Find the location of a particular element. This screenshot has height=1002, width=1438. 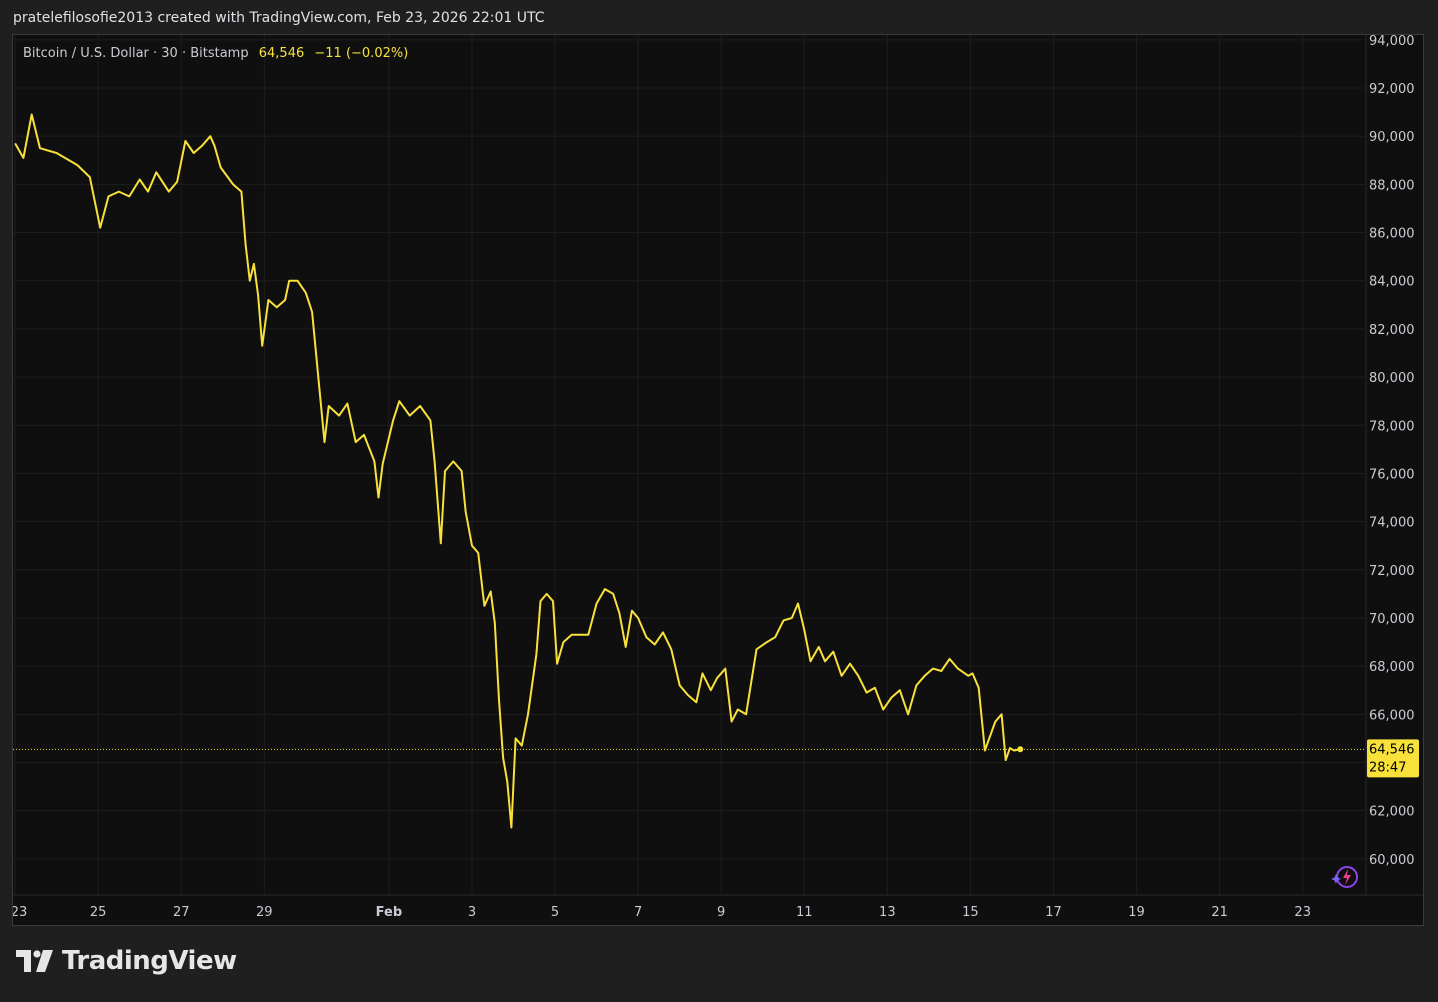

y-tick-label: 74,000 is located at coordinates (1392, 523).